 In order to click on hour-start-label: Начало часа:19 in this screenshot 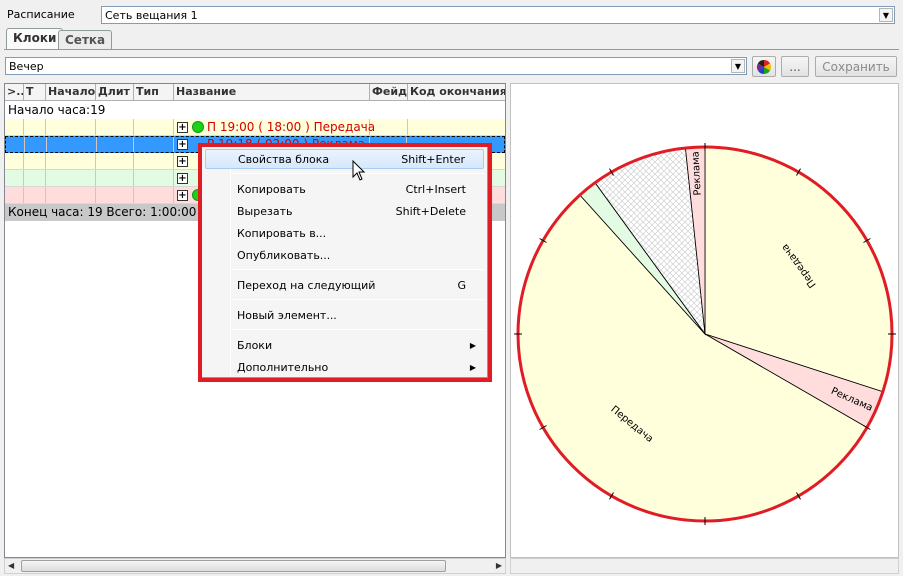, I will do `click(57, 110)`.